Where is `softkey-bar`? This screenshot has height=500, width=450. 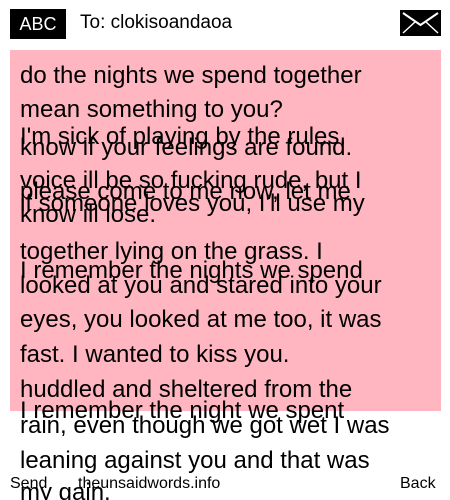 softkey-bar is located at coordinates (225, 486).